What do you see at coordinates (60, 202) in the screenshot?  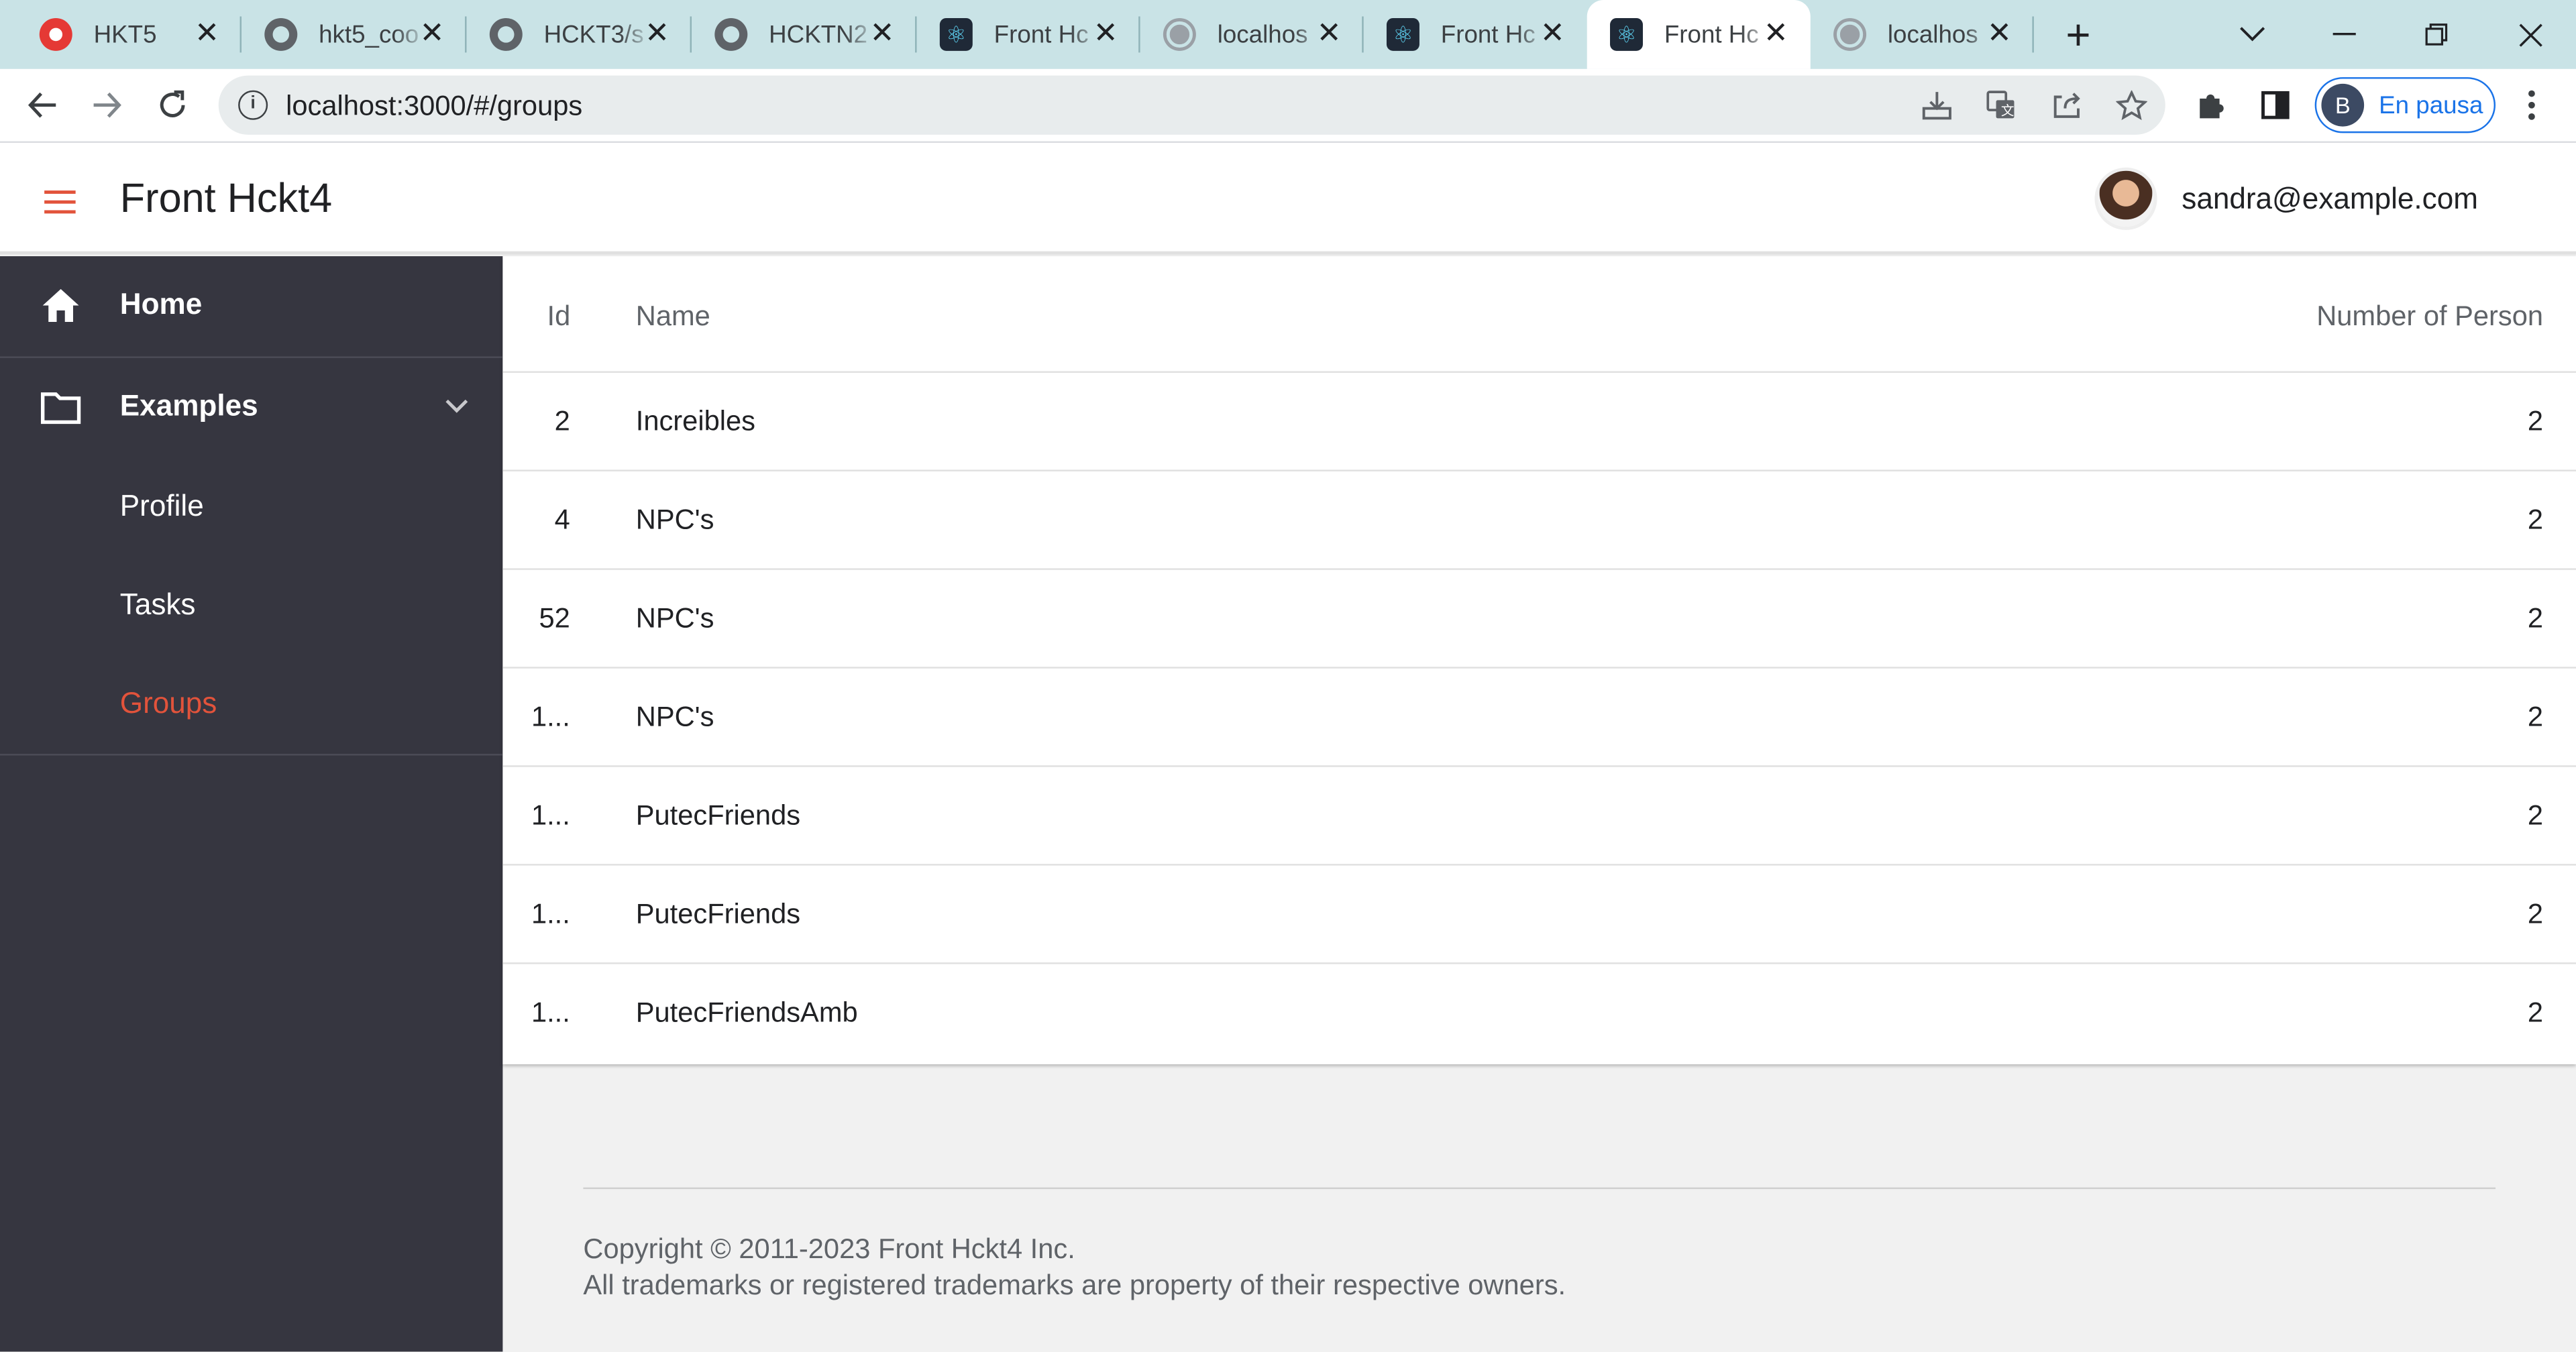 I see `menu-icon` at bounding box center [60, 202].